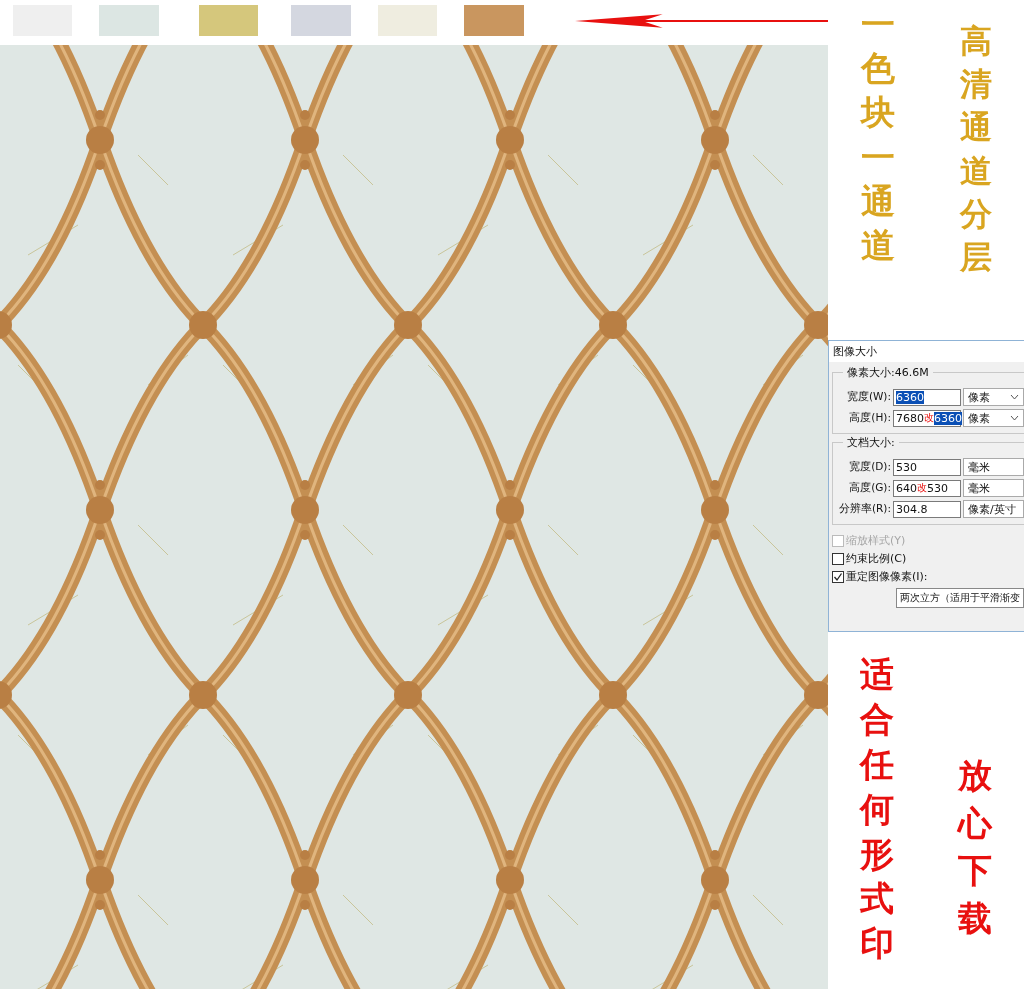  I want to click on checkmark-icon, so click(838, 576).